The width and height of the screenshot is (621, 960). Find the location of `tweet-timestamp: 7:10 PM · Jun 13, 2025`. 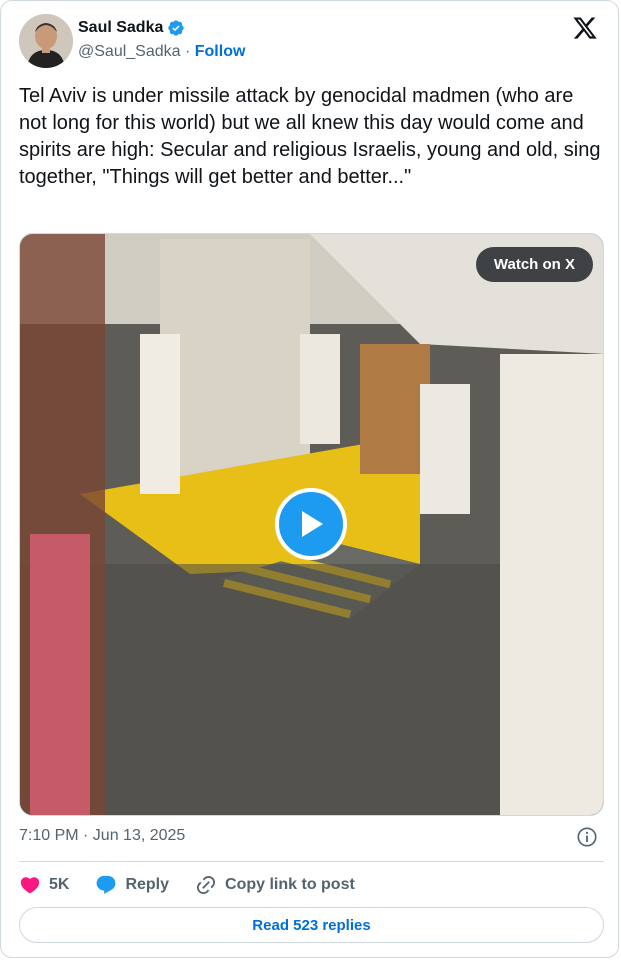

tweet-timestamp: 7:10 PM · Jun 13, 2025 is located at coordinates (102, 836).